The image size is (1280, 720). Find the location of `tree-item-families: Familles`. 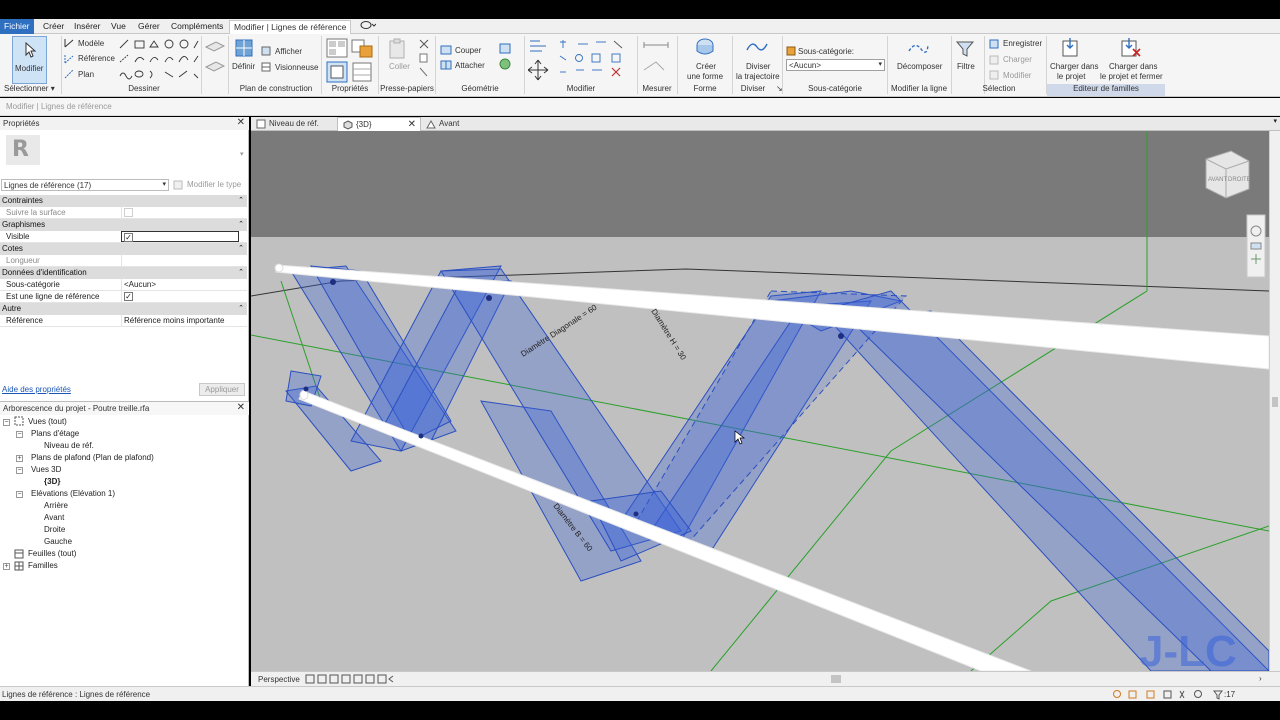

tree-item-families: Familles is located at coordinates (43, 566).